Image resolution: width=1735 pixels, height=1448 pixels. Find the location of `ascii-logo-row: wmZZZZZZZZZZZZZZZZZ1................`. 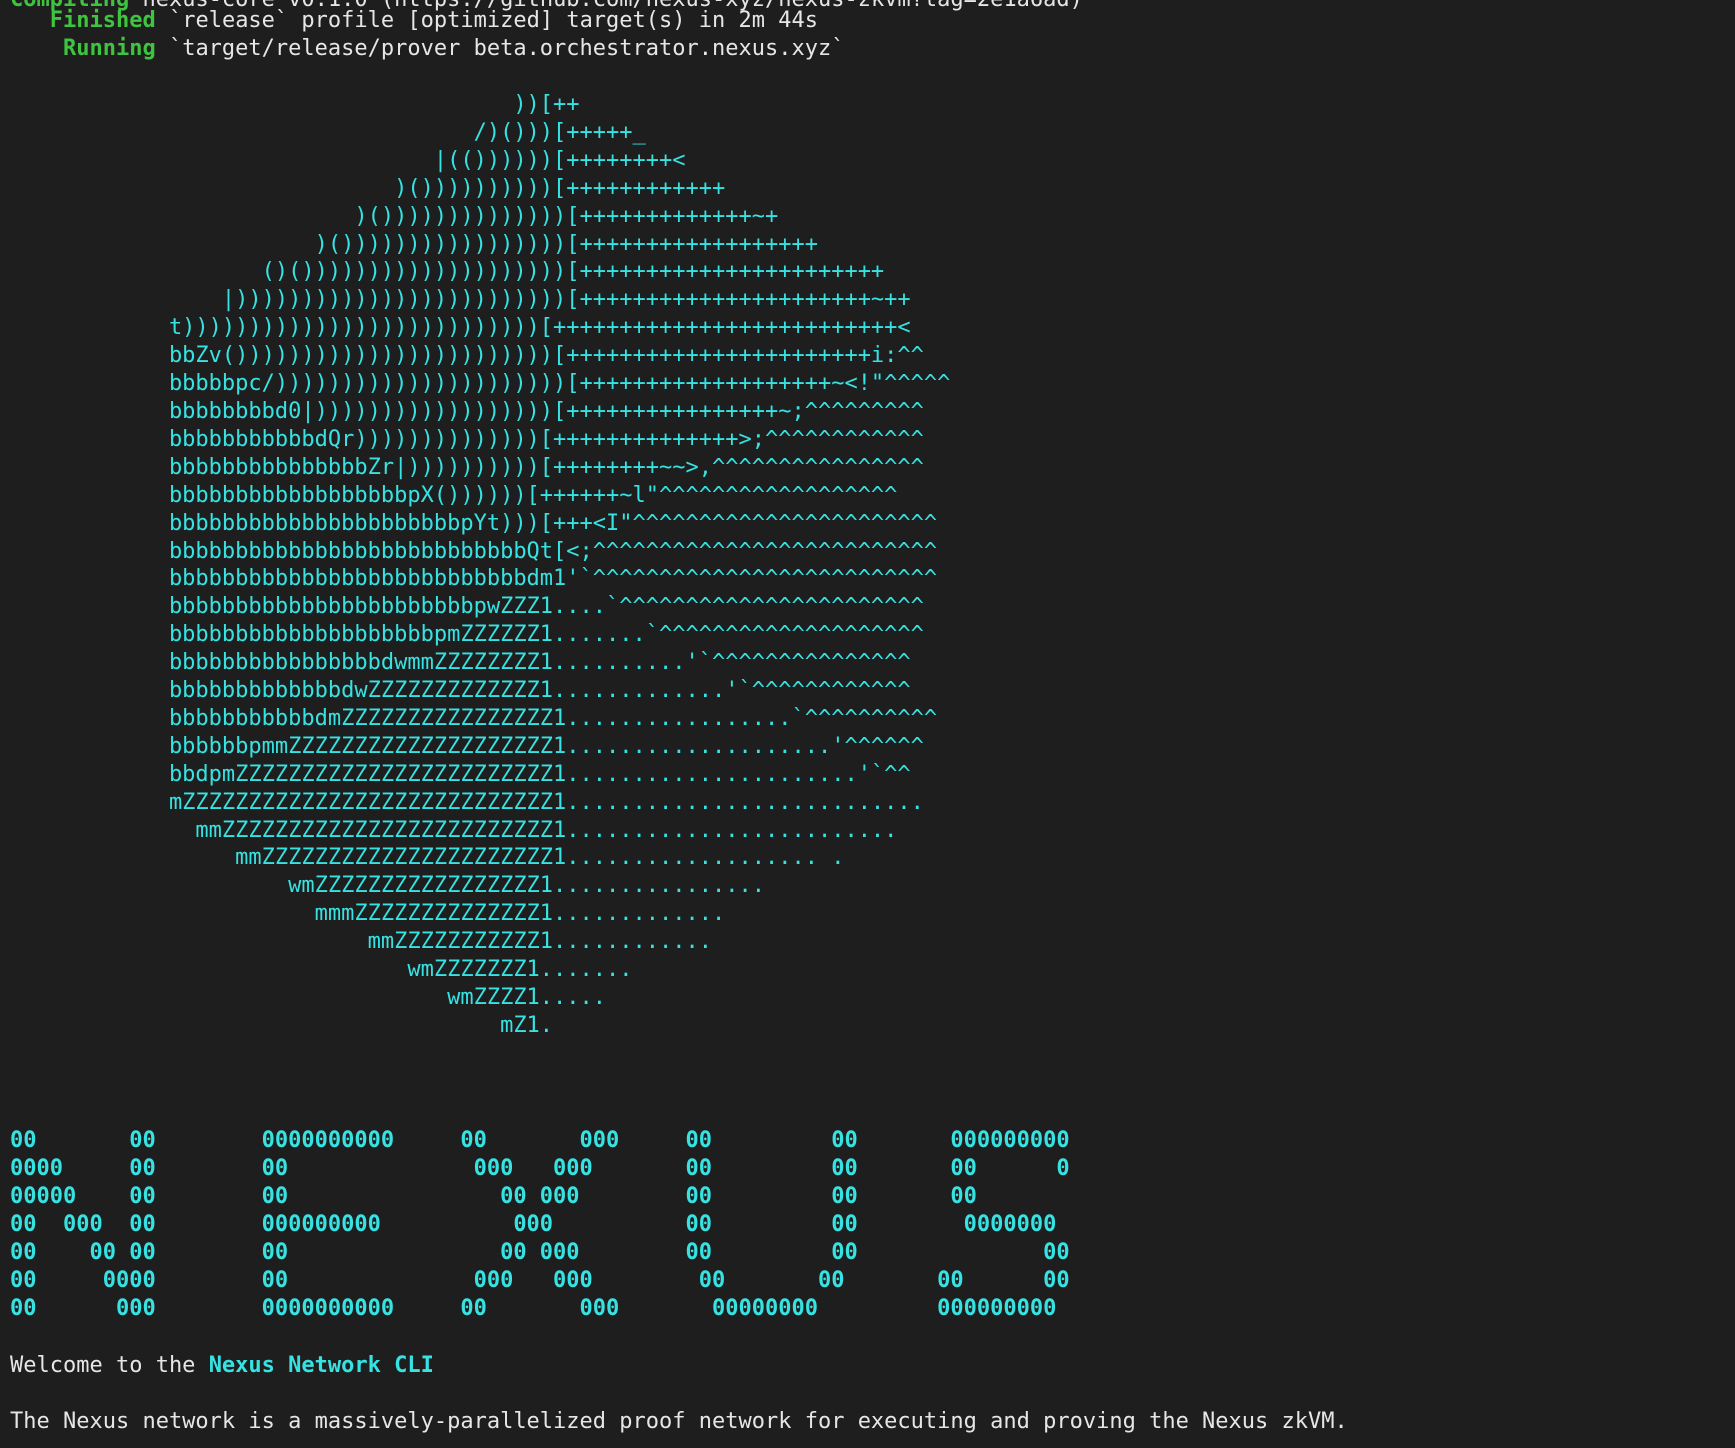

ascii-logo-row: wmZZZZZZZZZZZZZZZZZ1................ is located at coordinates (387, 886).